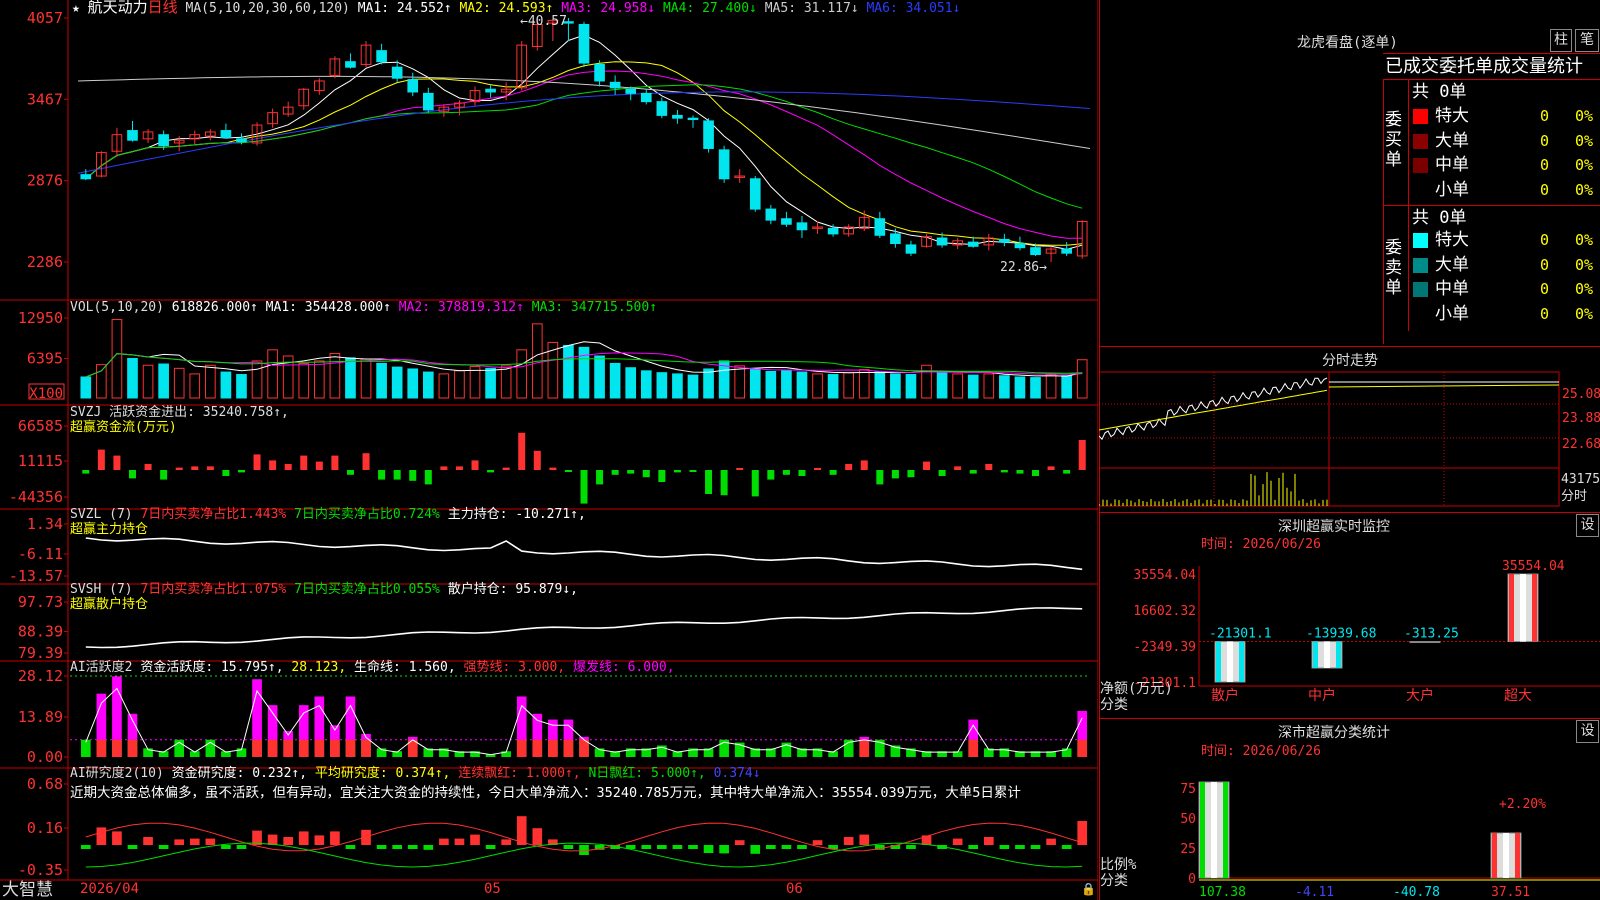 The height and width of the screenshot is (900, 1600). Describe the element at coordinates (1114, 881) in the screenshot. I see `sz-class-xlabel: 分类` at that location.